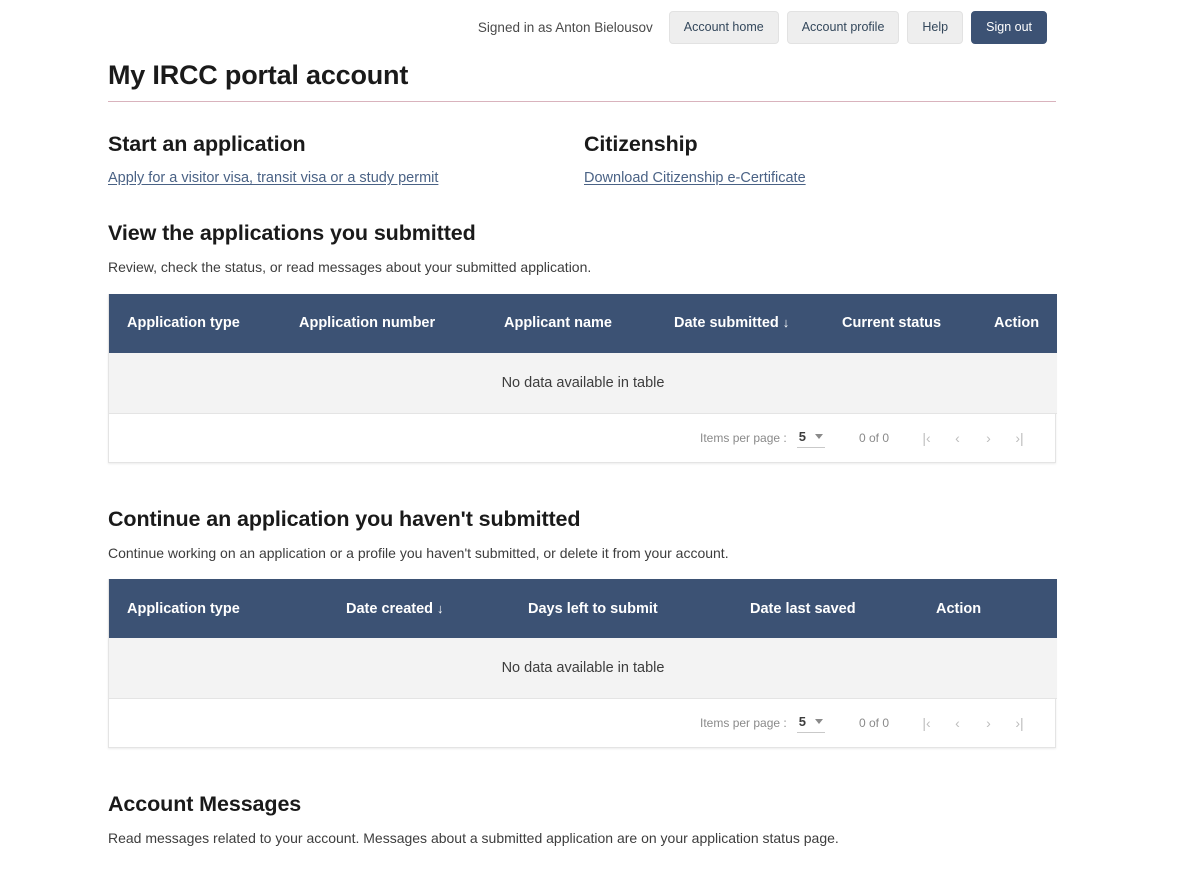  What do you see at coordinates (593, 608) in the screenshot?
I see `column-label: Days left to submit` at bounding box center [593, 608].